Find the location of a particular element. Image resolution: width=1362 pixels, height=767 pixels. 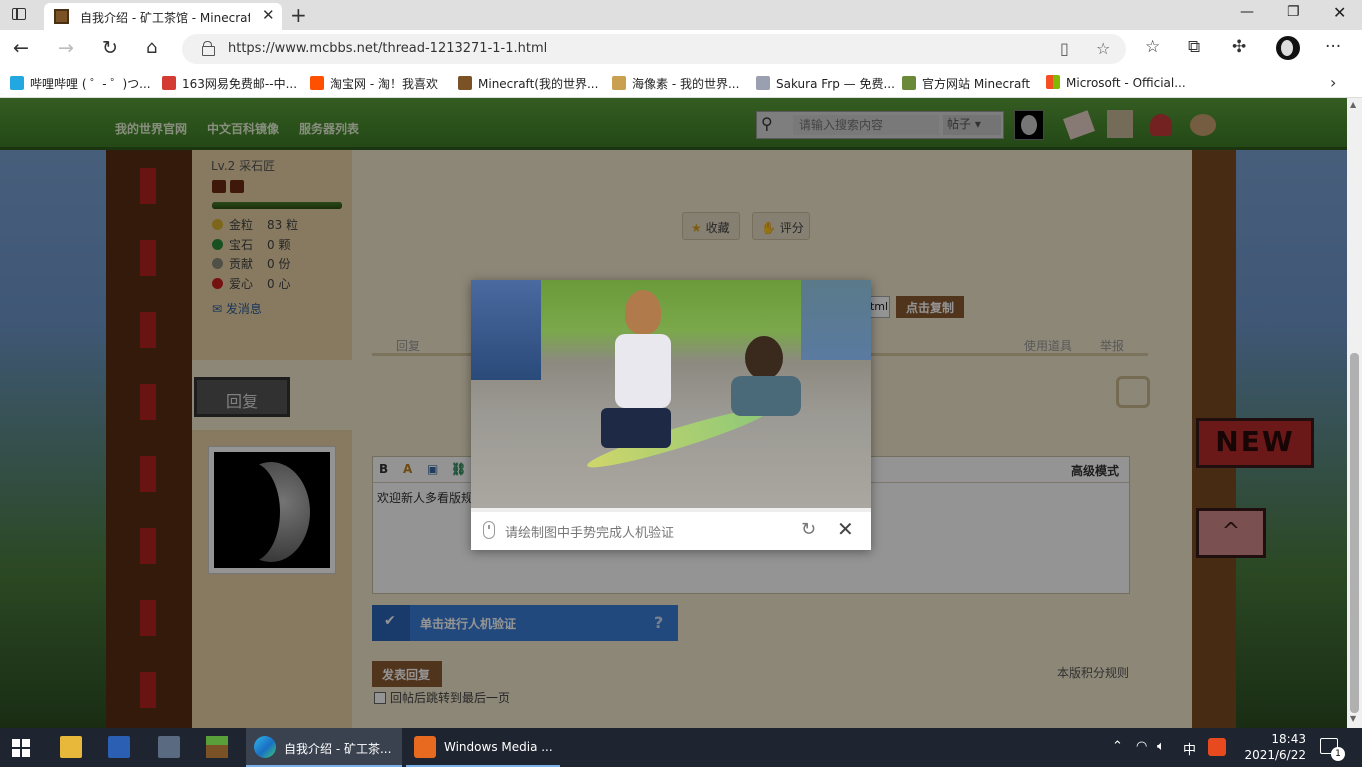

minecraft-block-icon is located at coordinates (465, 83).